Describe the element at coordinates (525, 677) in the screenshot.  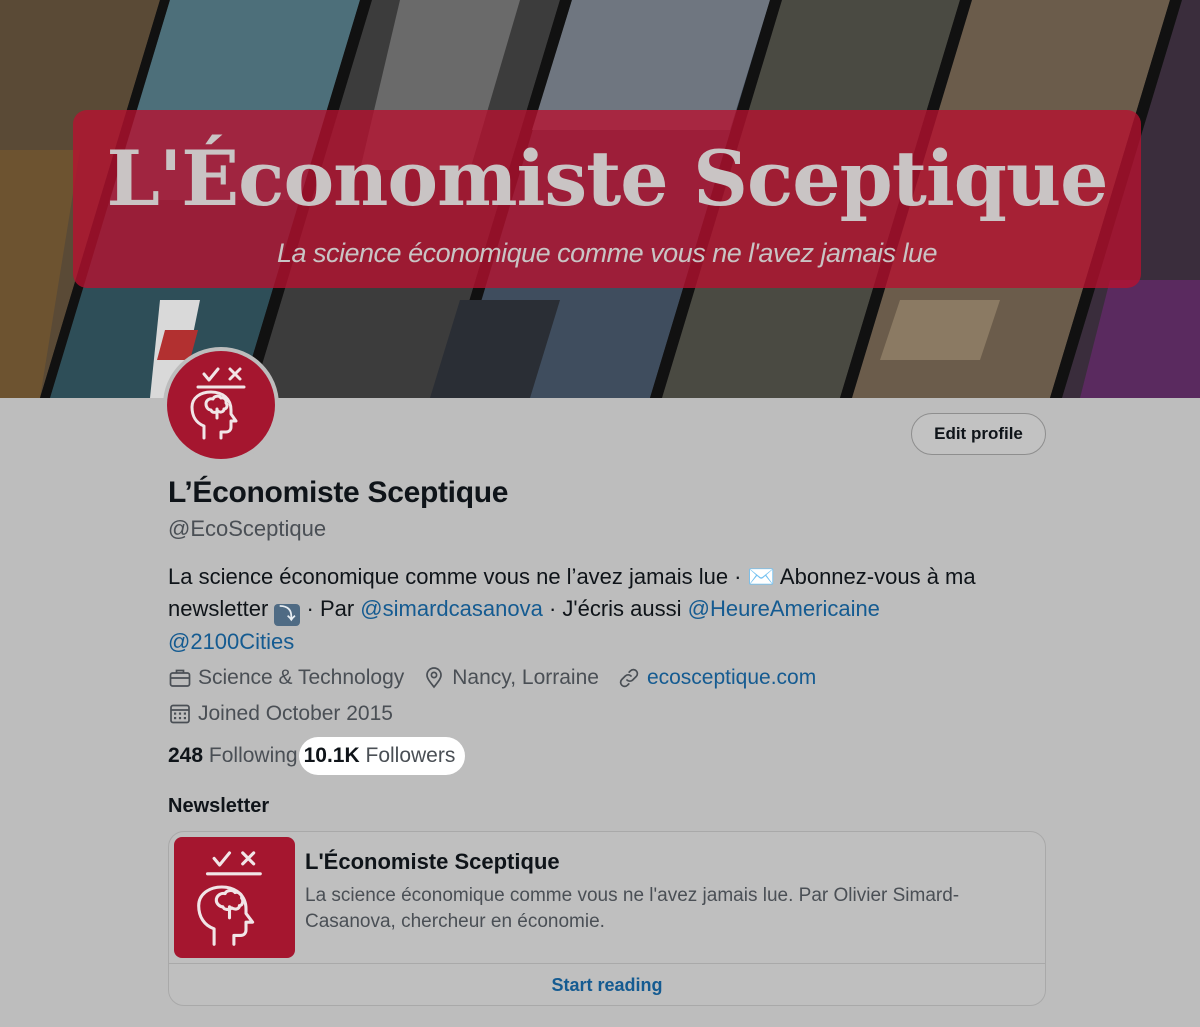
I see `location-label: Nancy, Lorraine` at that location.